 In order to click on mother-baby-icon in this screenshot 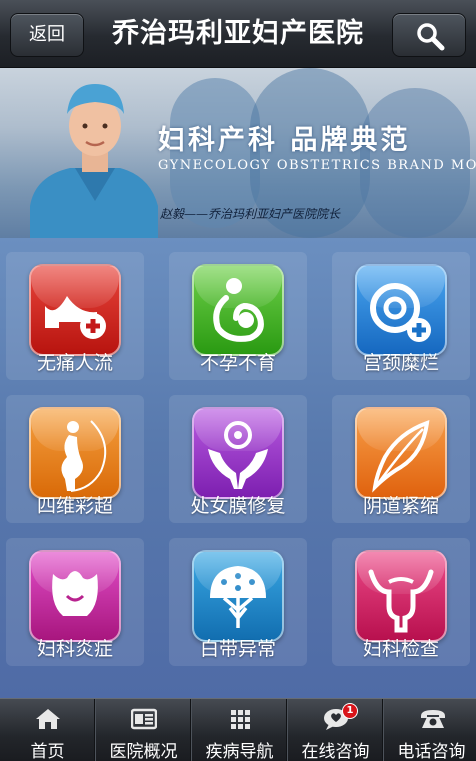, I will do `click(238, 310)`.